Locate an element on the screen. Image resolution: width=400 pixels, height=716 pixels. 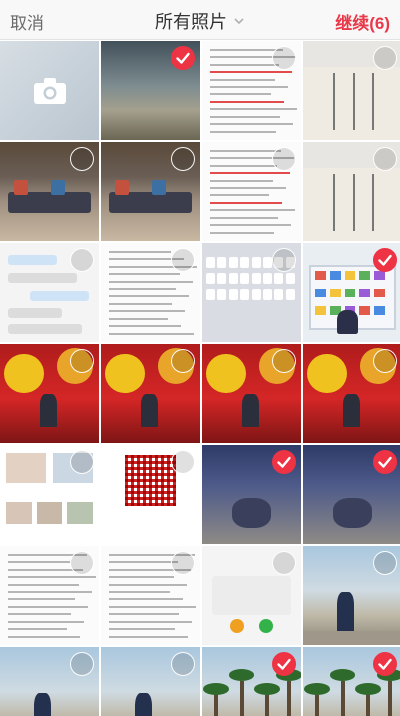
album-selector: 所有照片 is located at coordinates (200, 21).